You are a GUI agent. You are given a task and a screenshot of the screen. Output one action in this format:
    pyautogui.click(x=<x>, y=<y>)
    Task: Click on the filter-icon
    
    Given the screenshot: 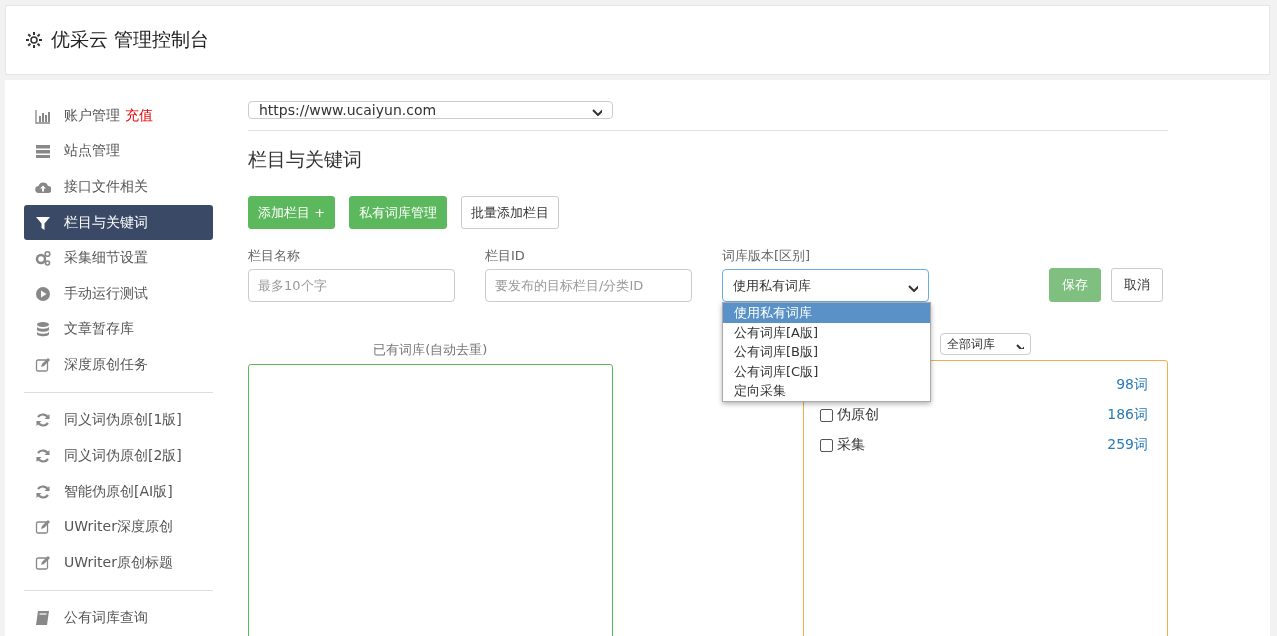 What is the action you would take?
    pyautogui.click(x=43, y=222)
    